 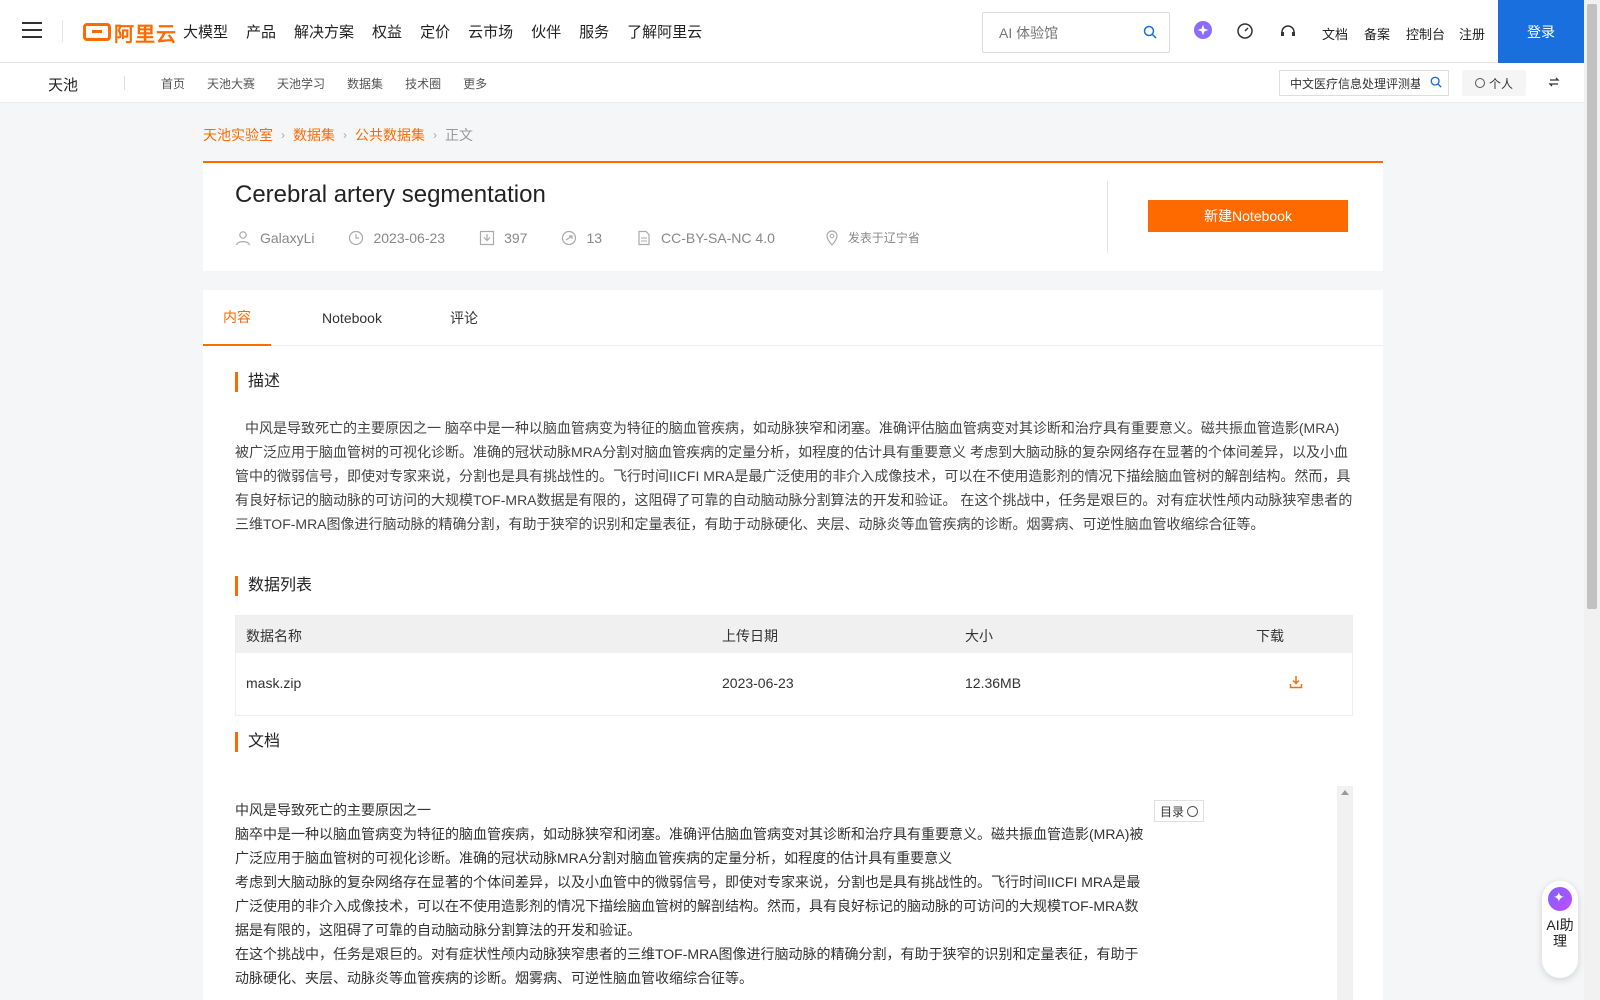 What do you see at coordinates (145, 34) in the screenshot?
I see `logo-text: 阿里云` at bounding box center [145, 34].